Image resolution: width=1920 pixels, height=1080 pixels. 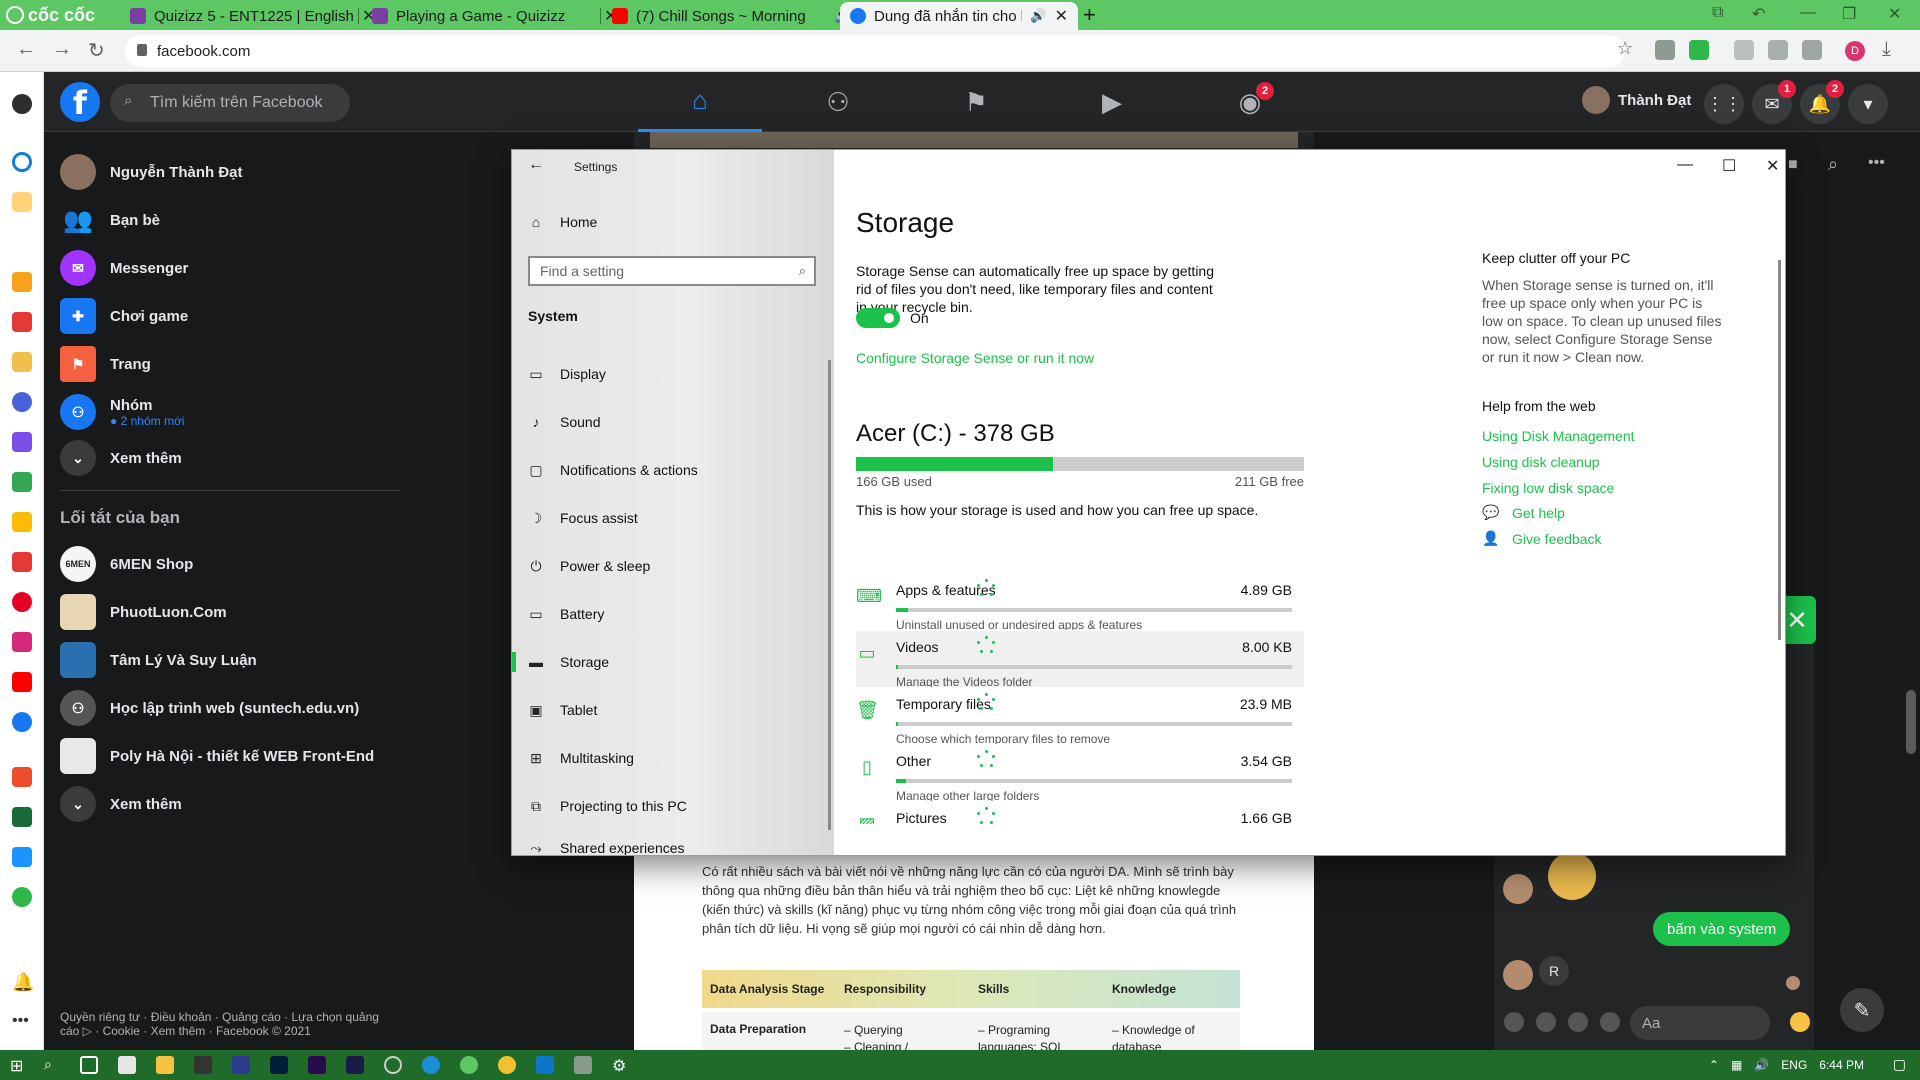 I want to click on youtube-icon, so click(x=22, y=682).